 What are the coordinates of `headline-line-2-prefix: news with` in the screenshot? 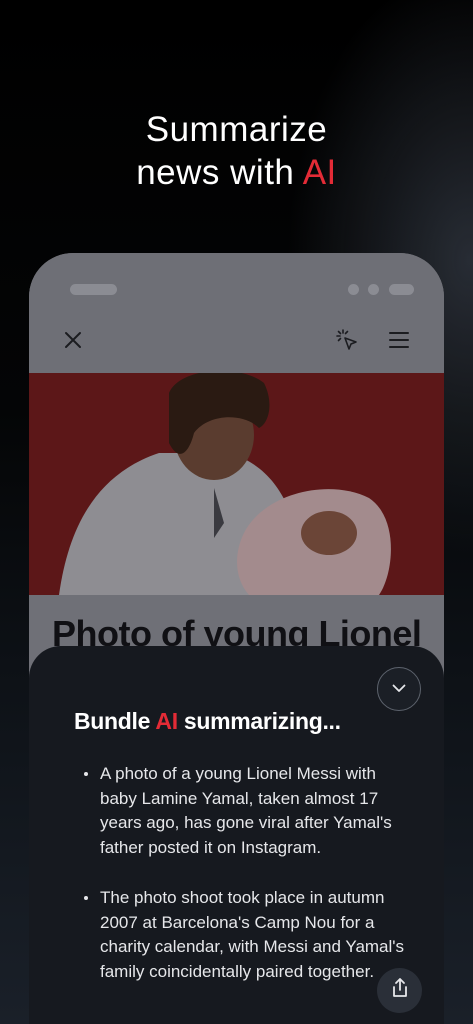 It's located at (219, 172).